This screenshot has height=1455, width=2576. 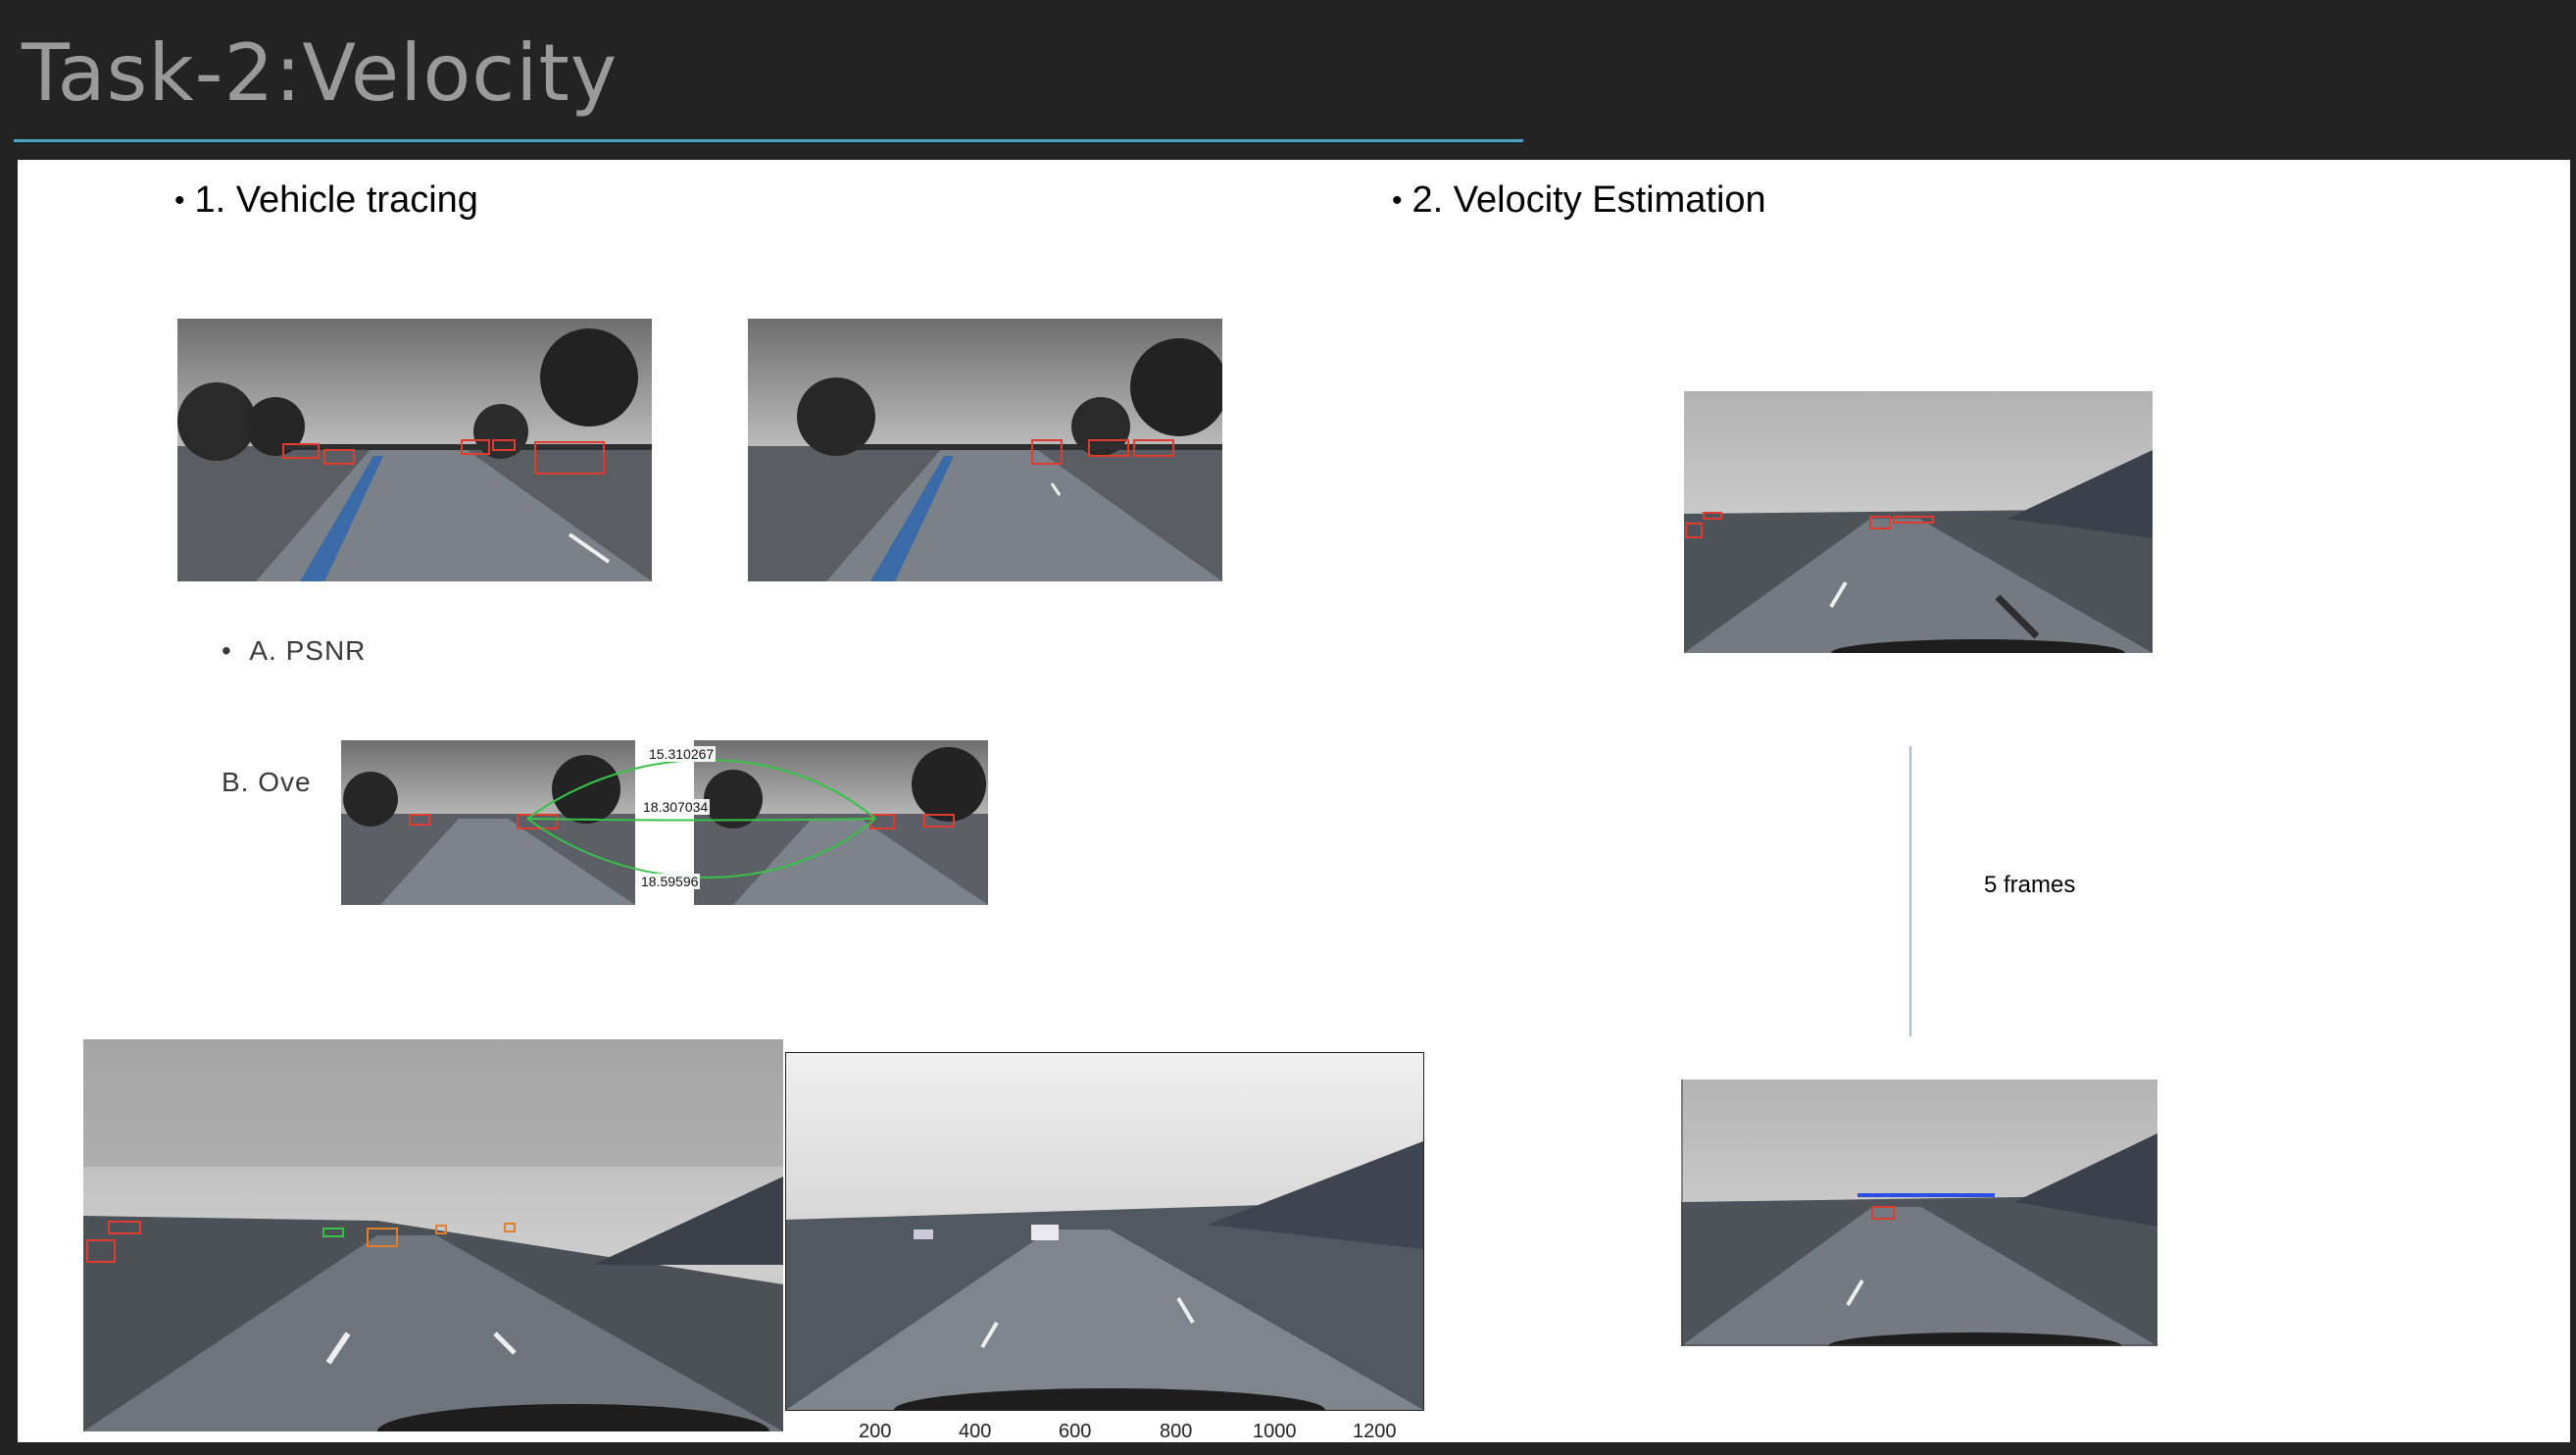 What do you see at coordinates (320, 73) in the screenshot?
I see `slide-title: Task-2:Velocity` at bounding box center [320, 73].